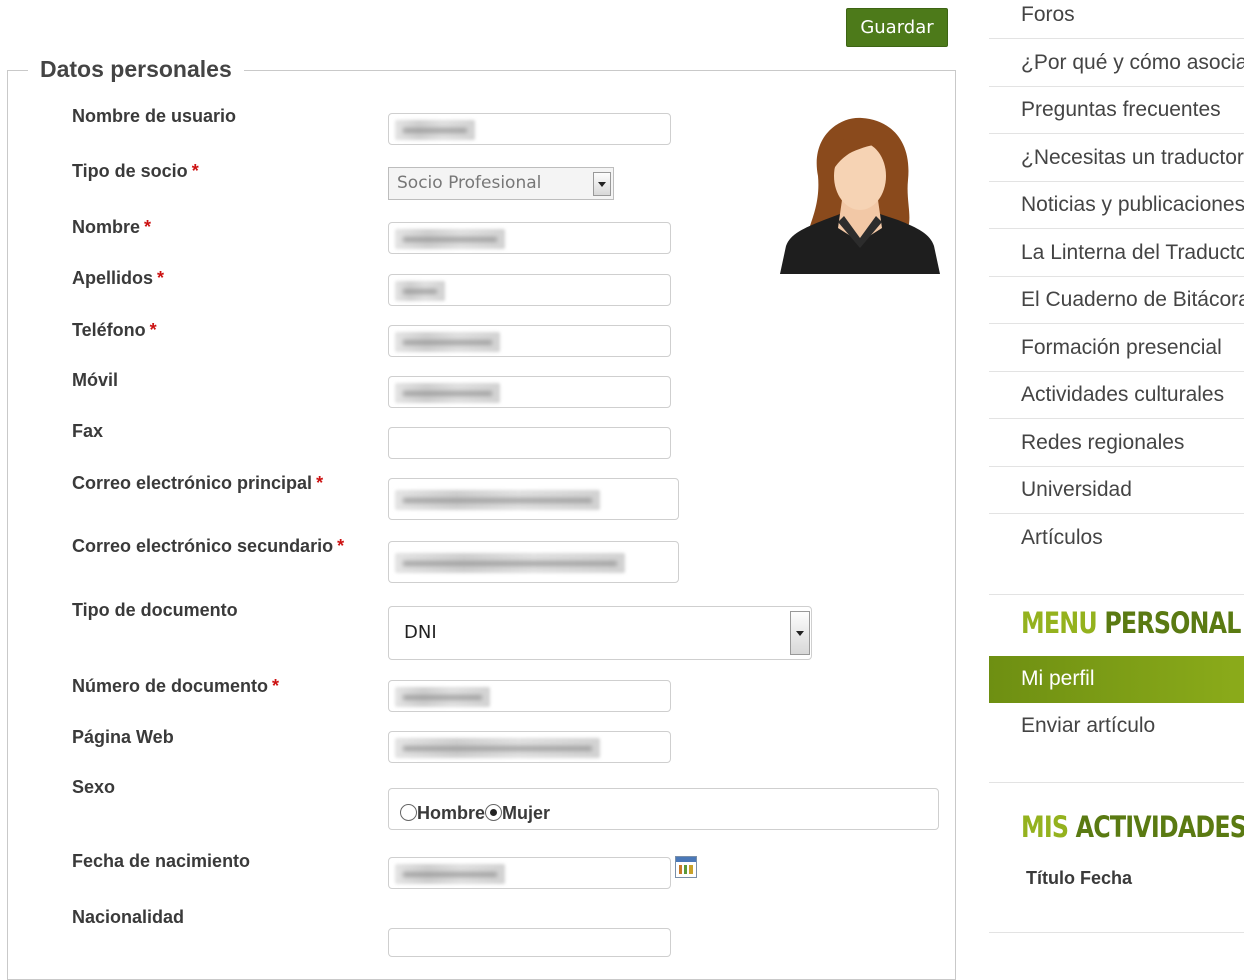 This screenshot has width=1244, height=980. What do you see at coordinates (1050, 878) in the screenshot?
I see `column-title: Título` at bounding box center [1050, 878].